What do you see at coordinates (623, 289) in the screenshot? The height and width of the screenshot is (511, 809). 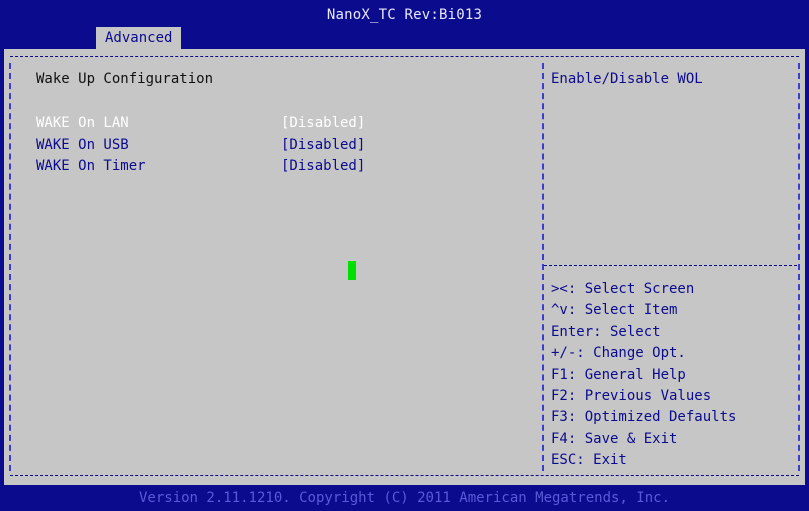 I see `key-hint: ><: Select Screen` at bounding box center [623, 289].